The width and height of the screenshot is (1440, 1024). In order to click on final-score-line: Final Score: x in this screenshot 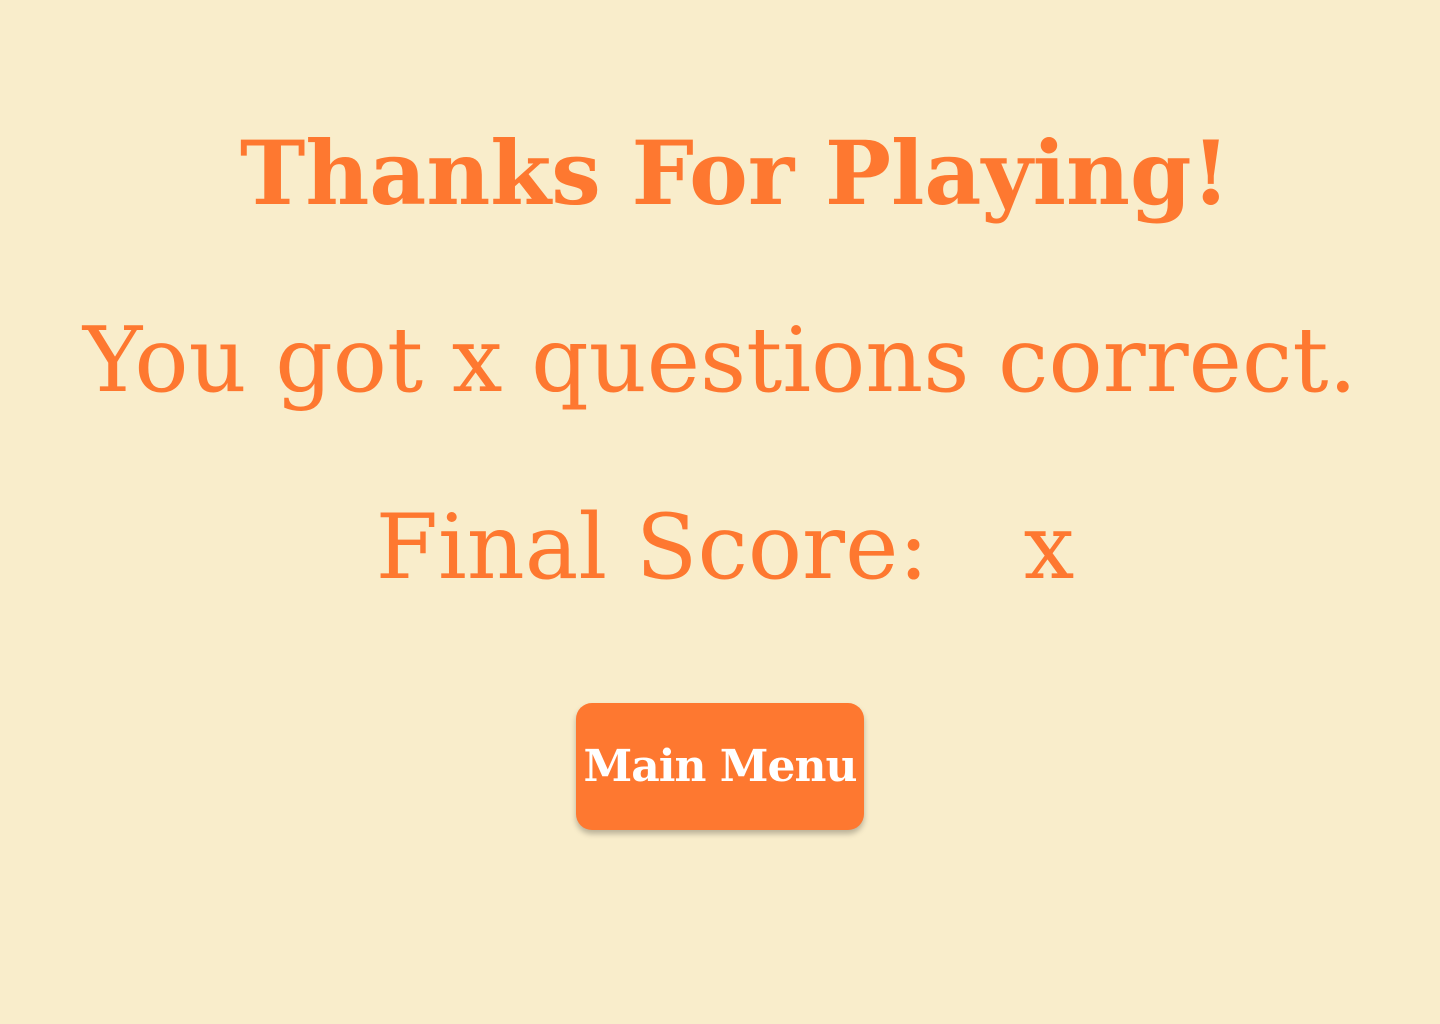, I will do `click(720, 548)`.